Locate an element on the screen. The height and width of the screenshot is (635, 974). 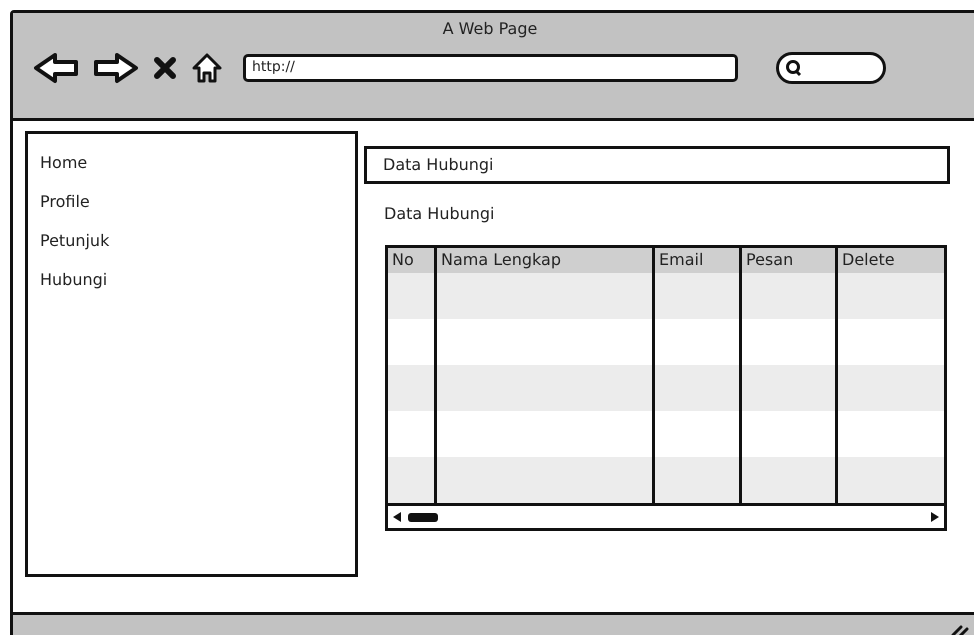
close-icon is located at coordinates (165, 68).